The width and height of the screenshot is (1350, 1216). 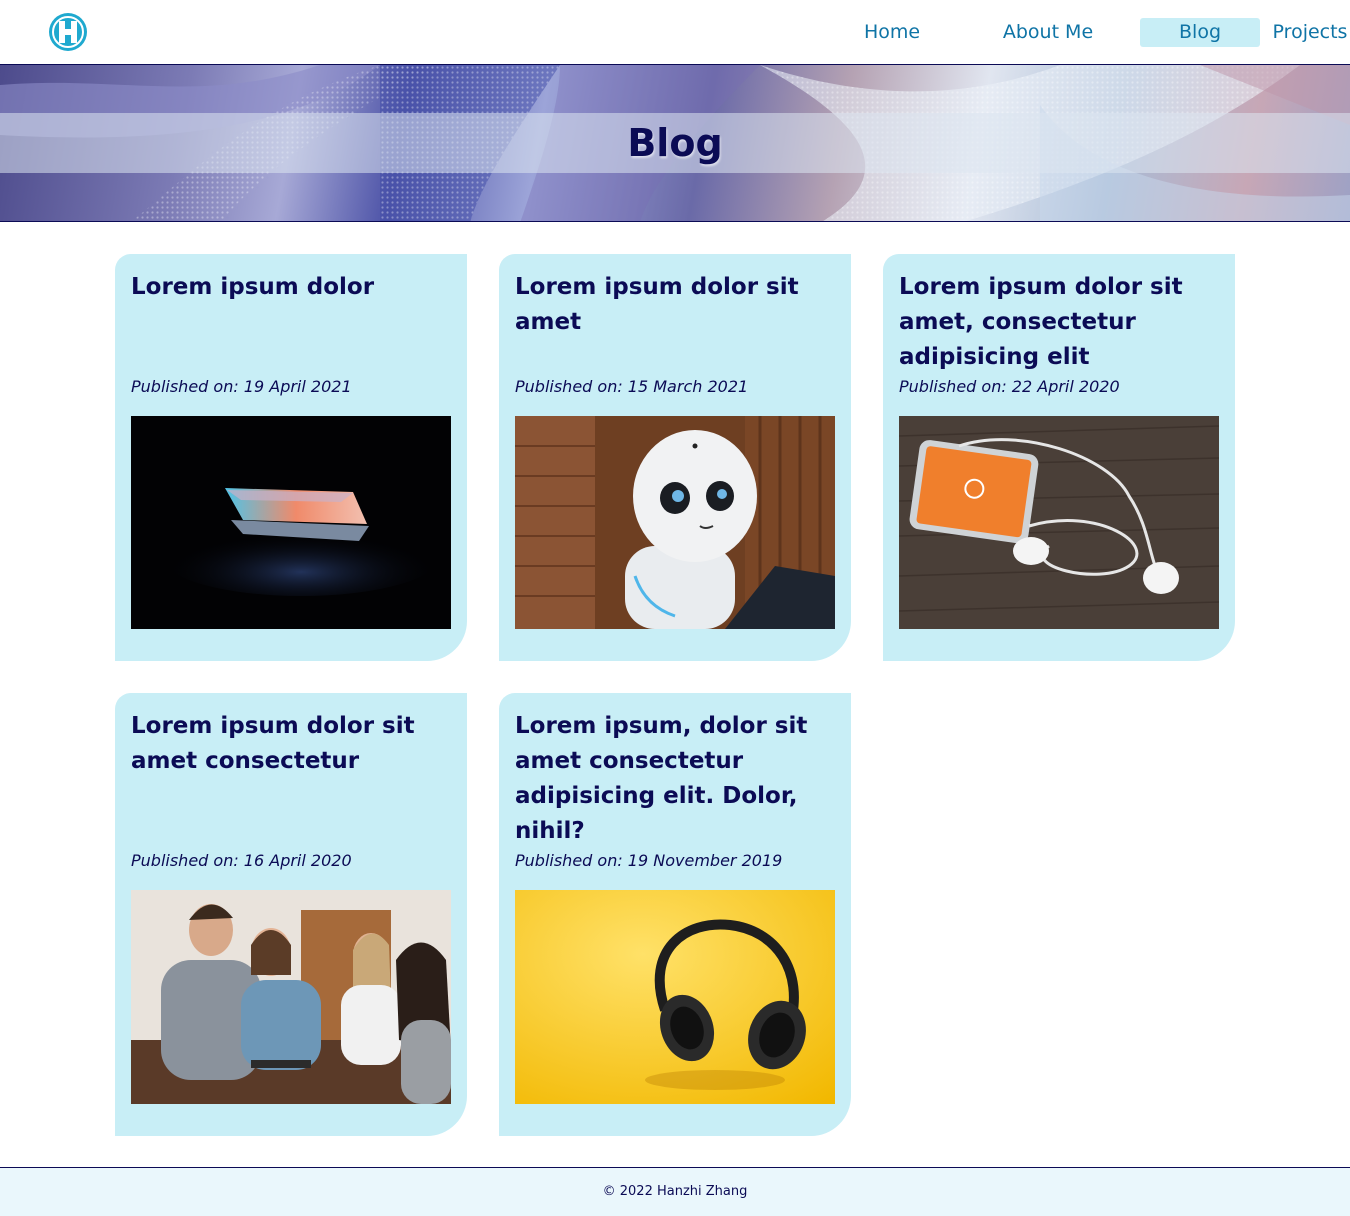 I want to click on logo-icon, so click(x=68, y=32).